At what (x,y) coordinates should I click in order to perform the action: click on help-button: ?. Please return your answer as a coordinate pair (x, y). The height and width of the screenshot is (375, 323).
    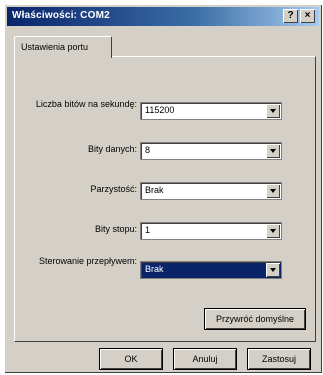
    Looking at the image, I should click on (290, 16).